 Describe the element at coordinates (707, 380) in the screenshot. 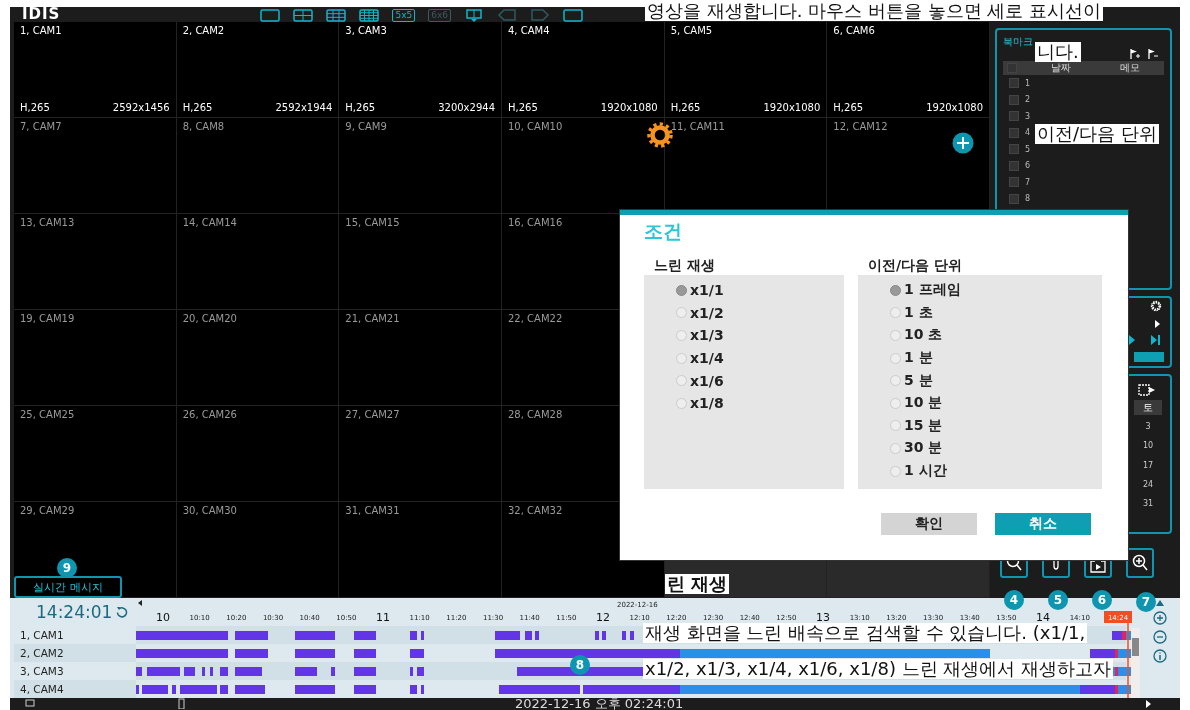

I see `option-label: x1/6` at that location.